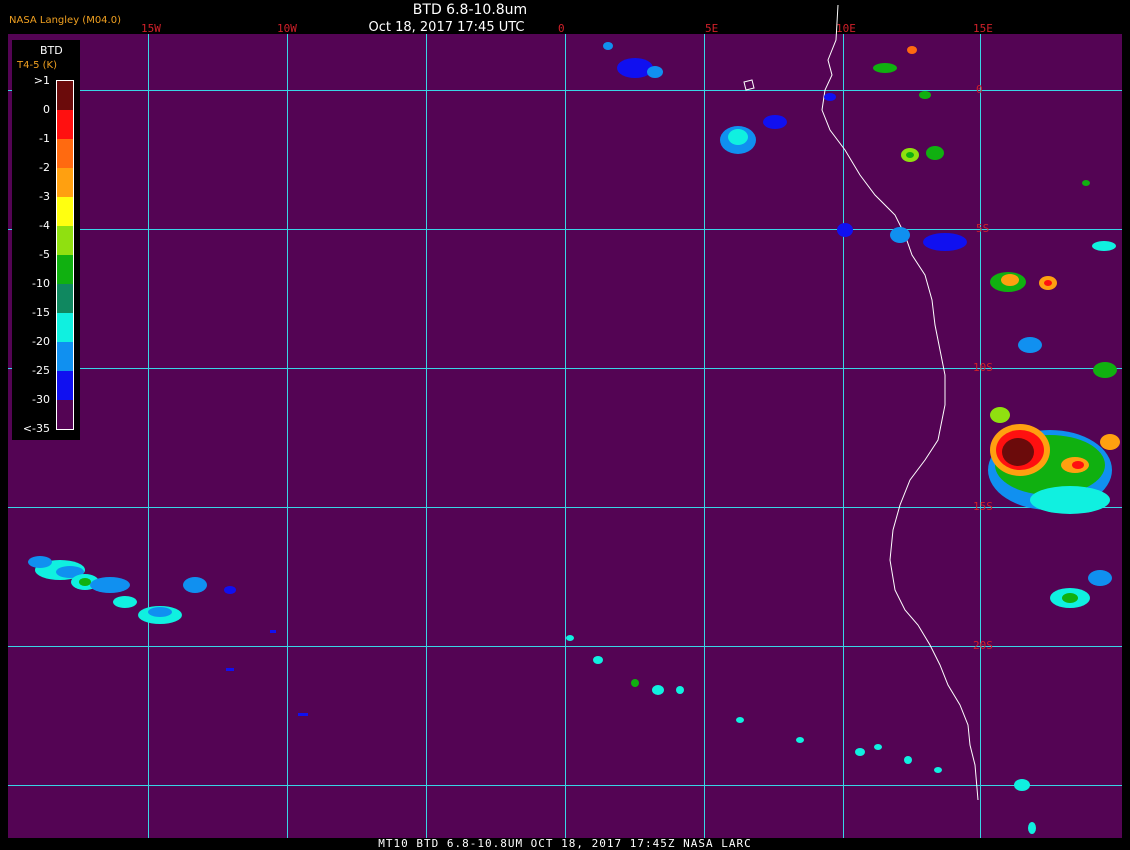 The width and height of the screenshot is (1130, 850). What do you see at coordinates (37, 65) in the screenshot?
I see `legend-units: T4-5 (K)` at bounding box center [37, 65].